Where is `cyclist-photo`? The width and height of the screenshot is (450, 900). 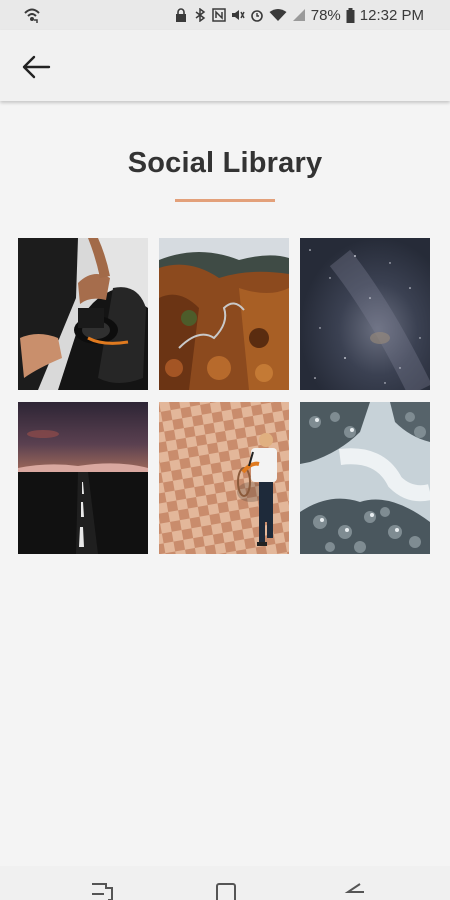 cyclist-photo is located at coordinates (224, 478).